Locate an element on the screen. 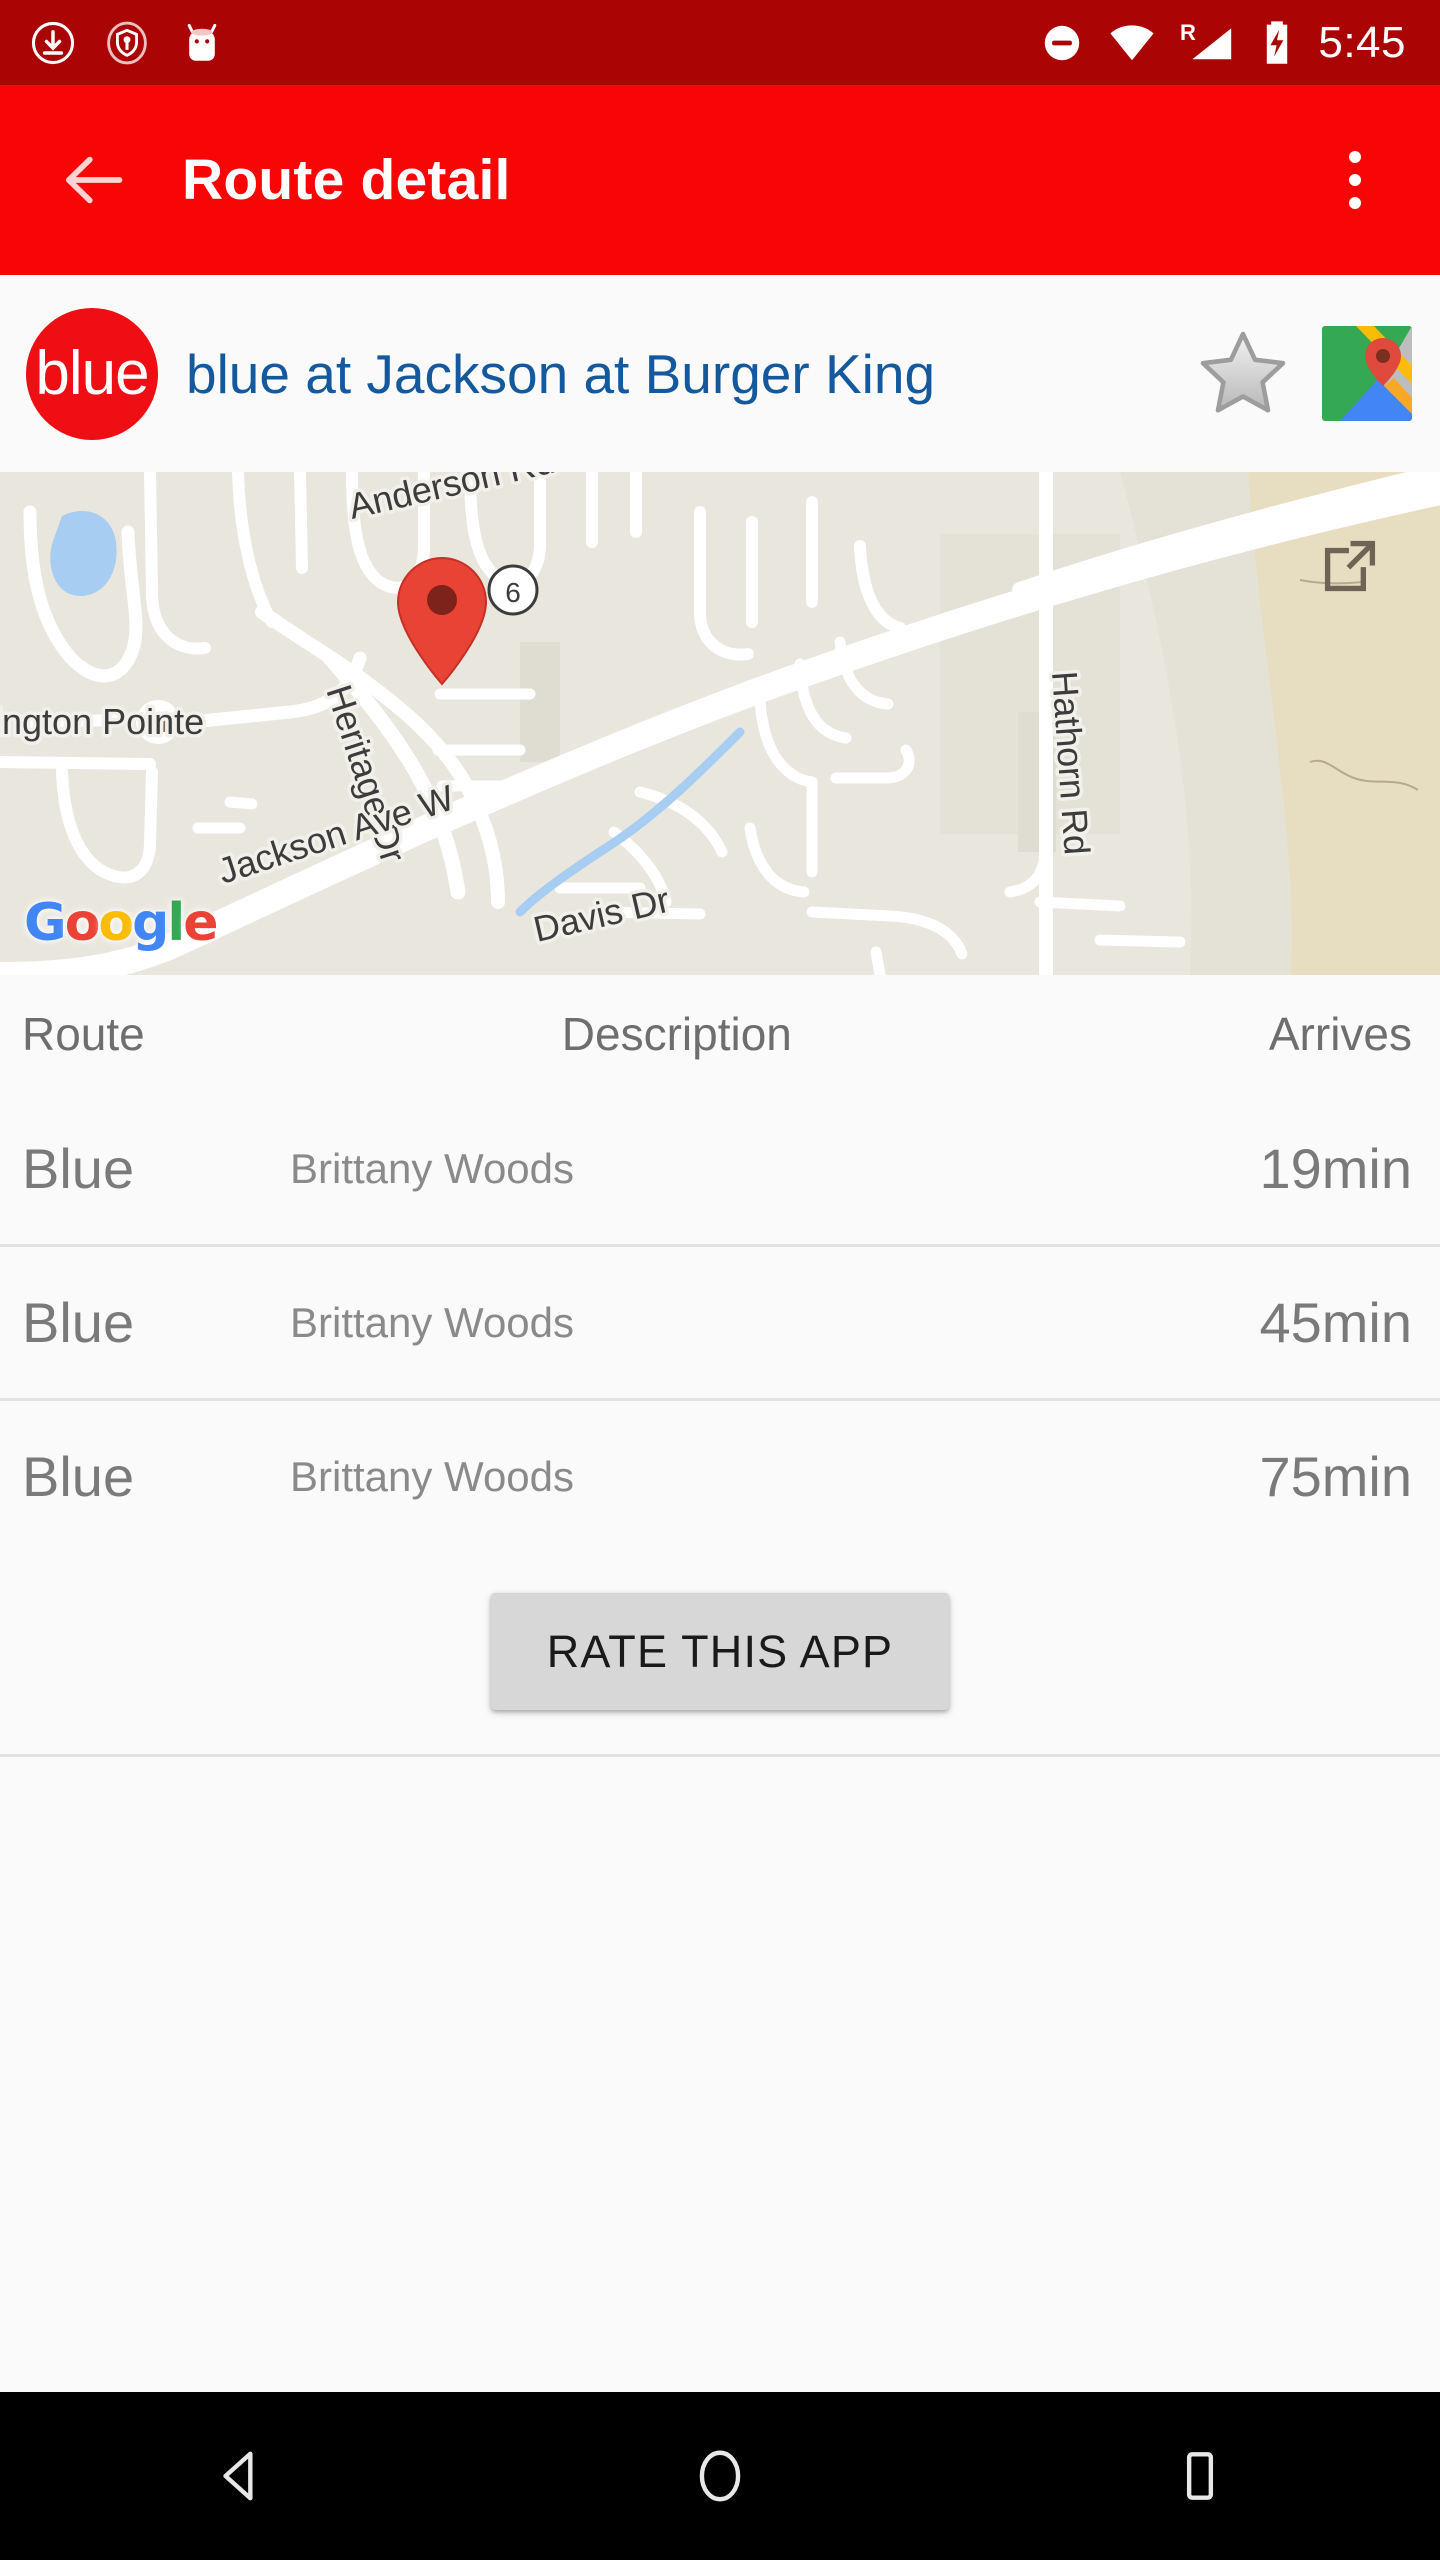 The image size is (1440, 2560). roaming-signal-icon: R is located at coordinates (1206, 39).